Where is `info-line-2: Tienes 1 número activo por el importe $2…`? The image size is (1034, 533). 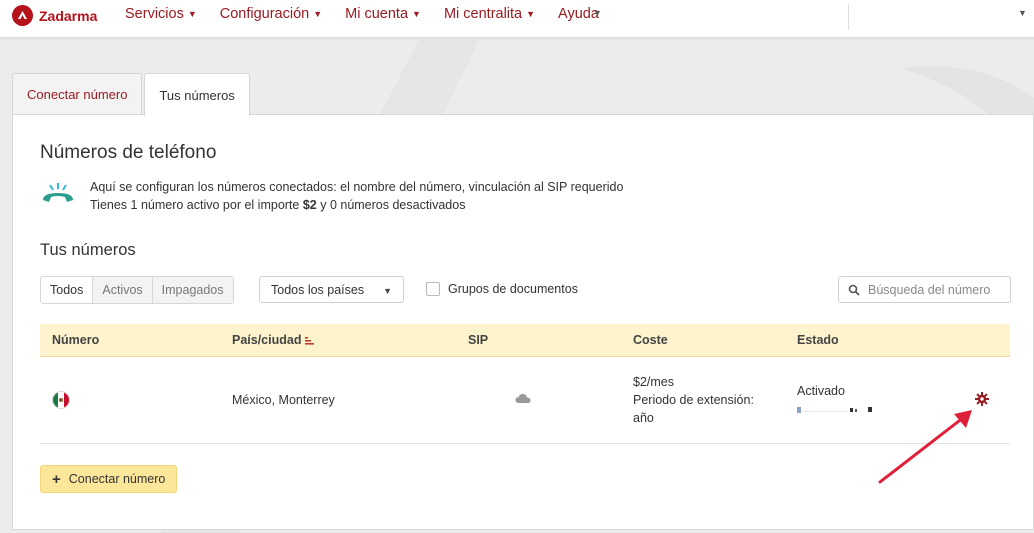 info-line-2: Tienes 1 número activo por el importe $2… is located at coordinates (356, 205).